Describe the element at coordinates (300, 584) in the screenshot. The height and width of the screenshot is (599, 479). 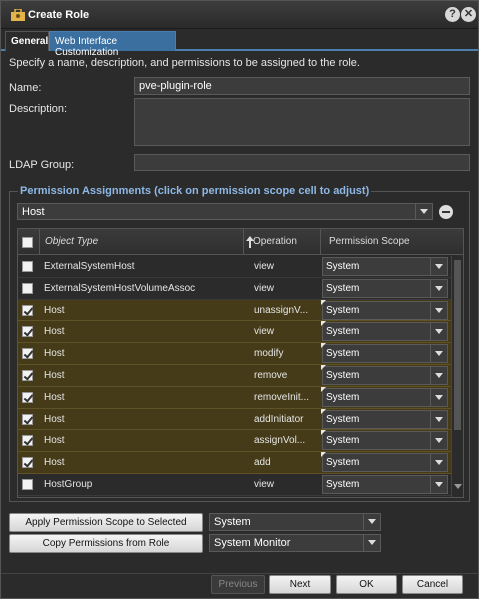
I see `next-button: Next` at that location.